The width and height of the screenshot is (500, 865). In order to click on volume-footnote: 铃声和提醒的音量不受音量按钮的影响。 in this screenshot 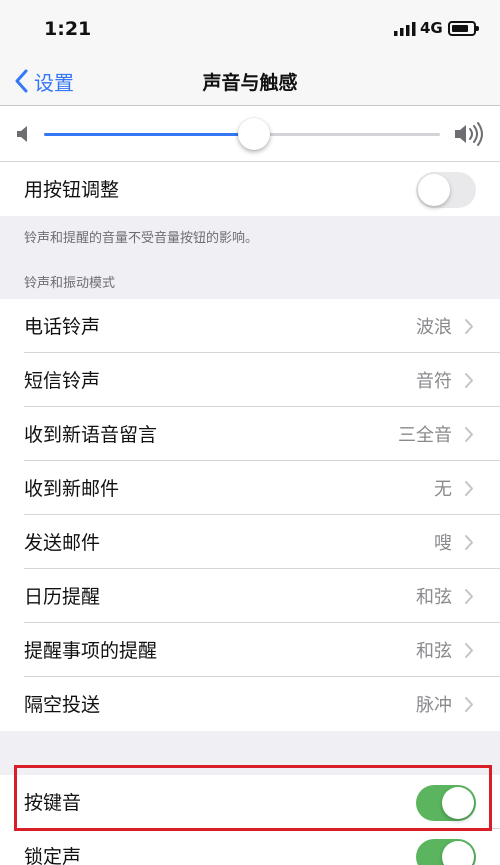, I will do `click(141, 238)`.